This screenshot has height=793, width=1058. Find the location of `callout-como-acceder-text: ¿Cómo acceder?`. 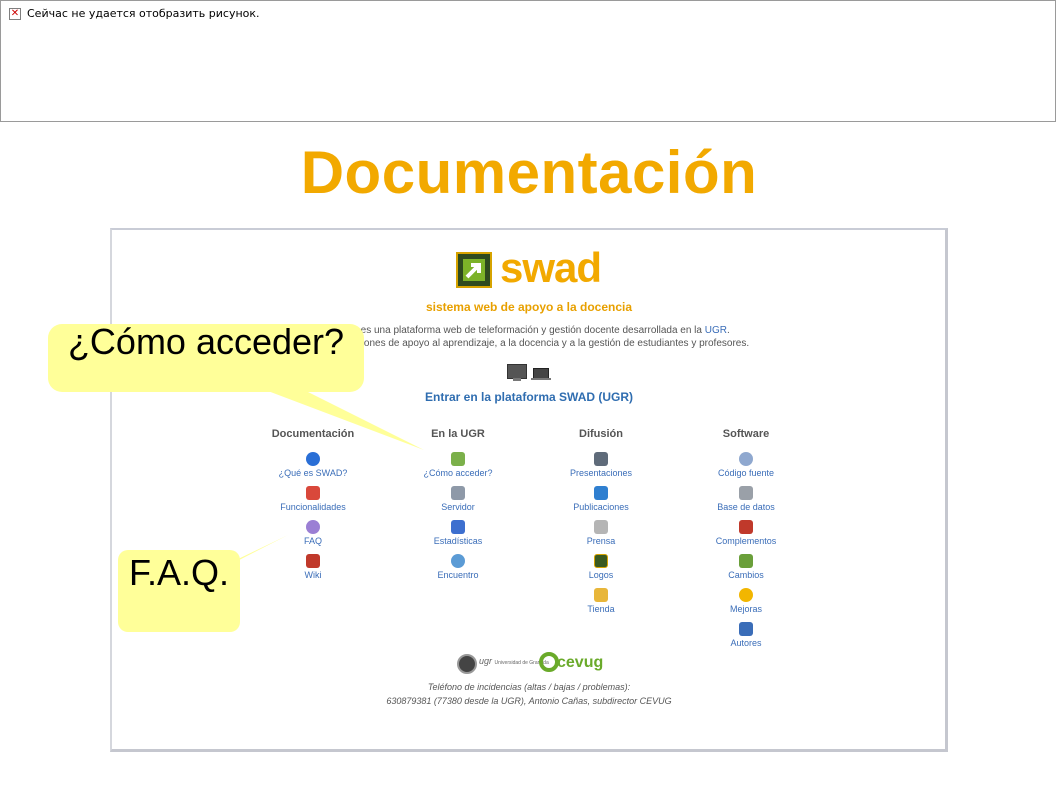

callout-como-acceder-text: ¿Cómo acceder? is located at coordinates (206, 341).